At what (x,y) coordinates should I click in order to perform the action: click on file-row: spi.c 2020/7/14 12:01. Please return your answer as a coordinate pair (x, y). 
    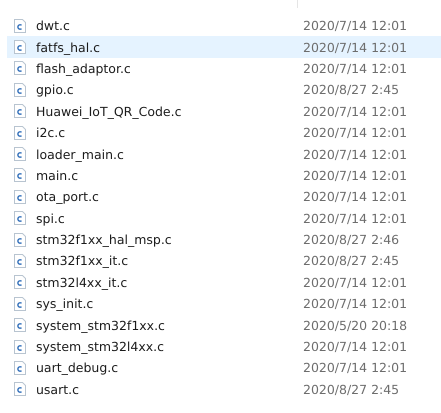
    Looking at the image, I should click on (224, 218).